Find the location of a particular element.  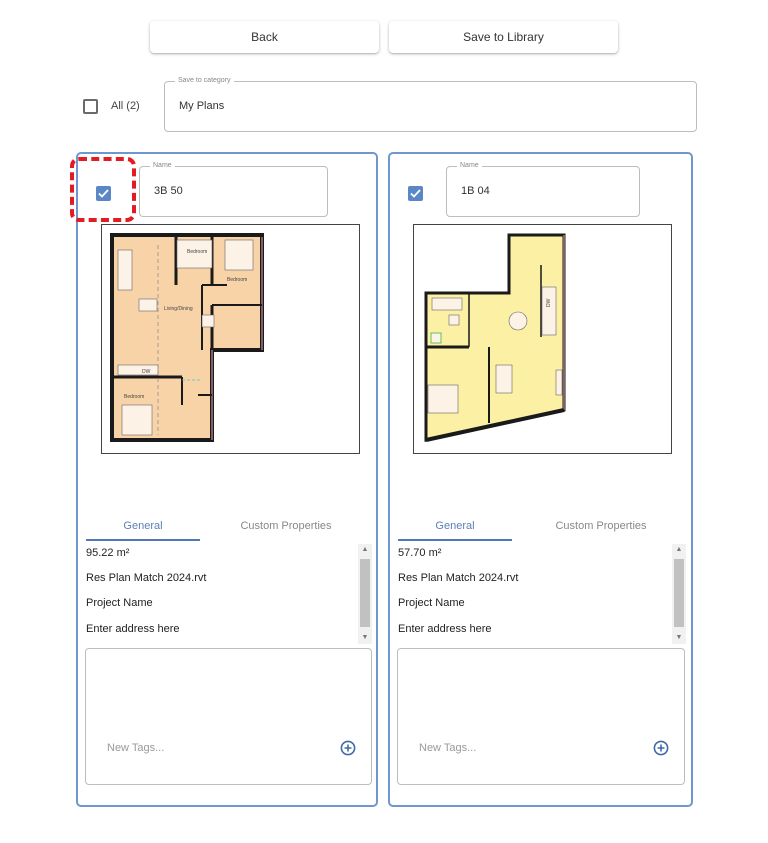

plan-name-value: 3B 50 is located at coordinates (168, 191).